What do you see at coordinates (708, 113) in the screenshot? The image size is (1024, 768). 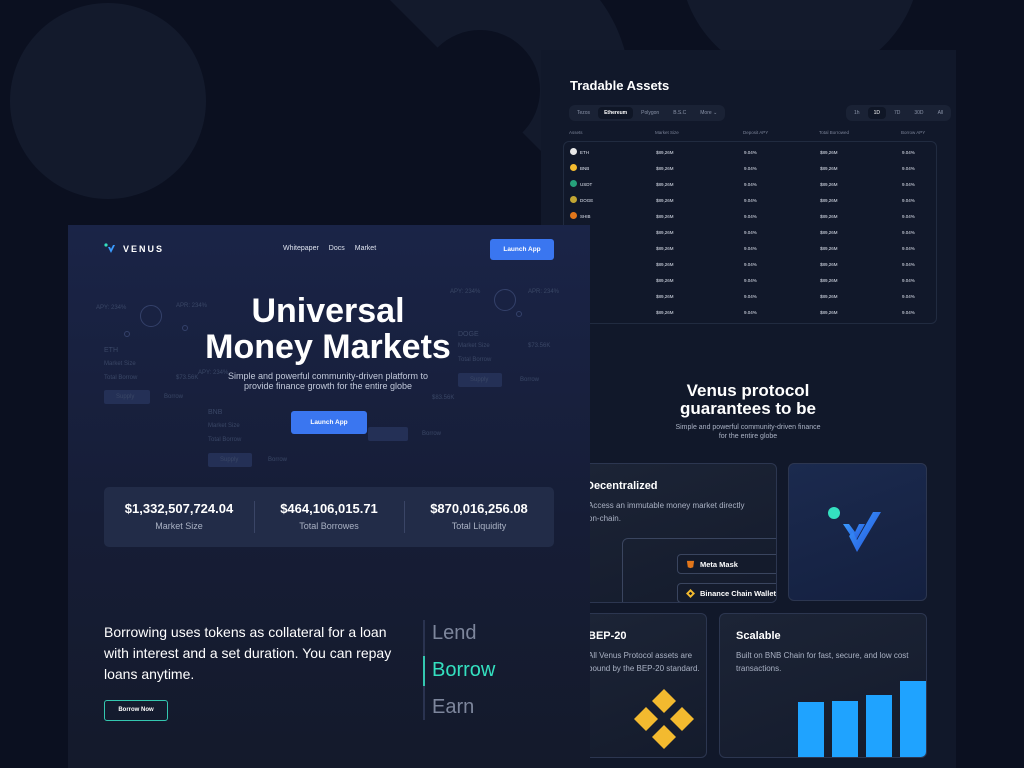 I see `chain-chip-more: More ⌄` at bounding box center [708, 113].